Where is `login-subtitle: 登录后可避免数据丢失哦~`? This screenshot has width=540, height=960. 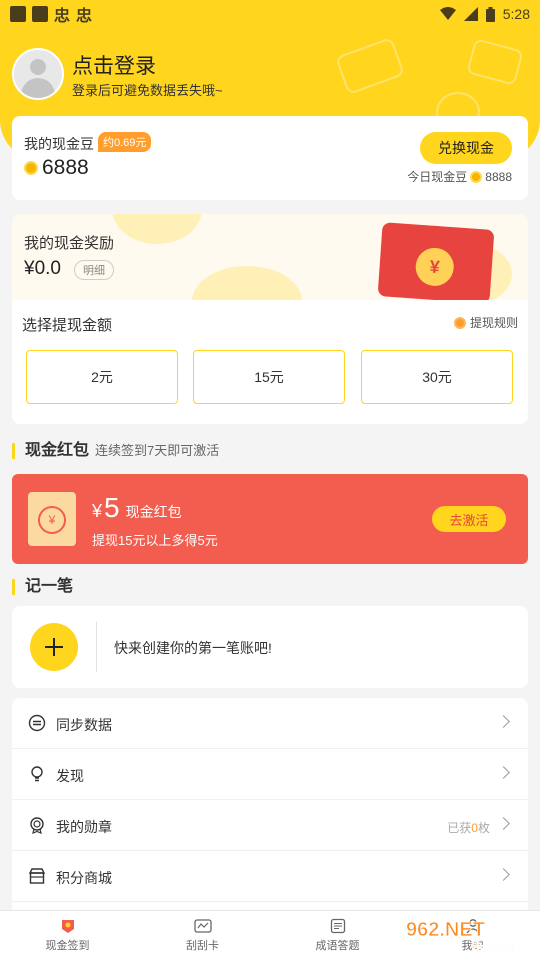 login-subtitle: 登录后可避免数据丢失哦~ is located at coordinates (147, 90).